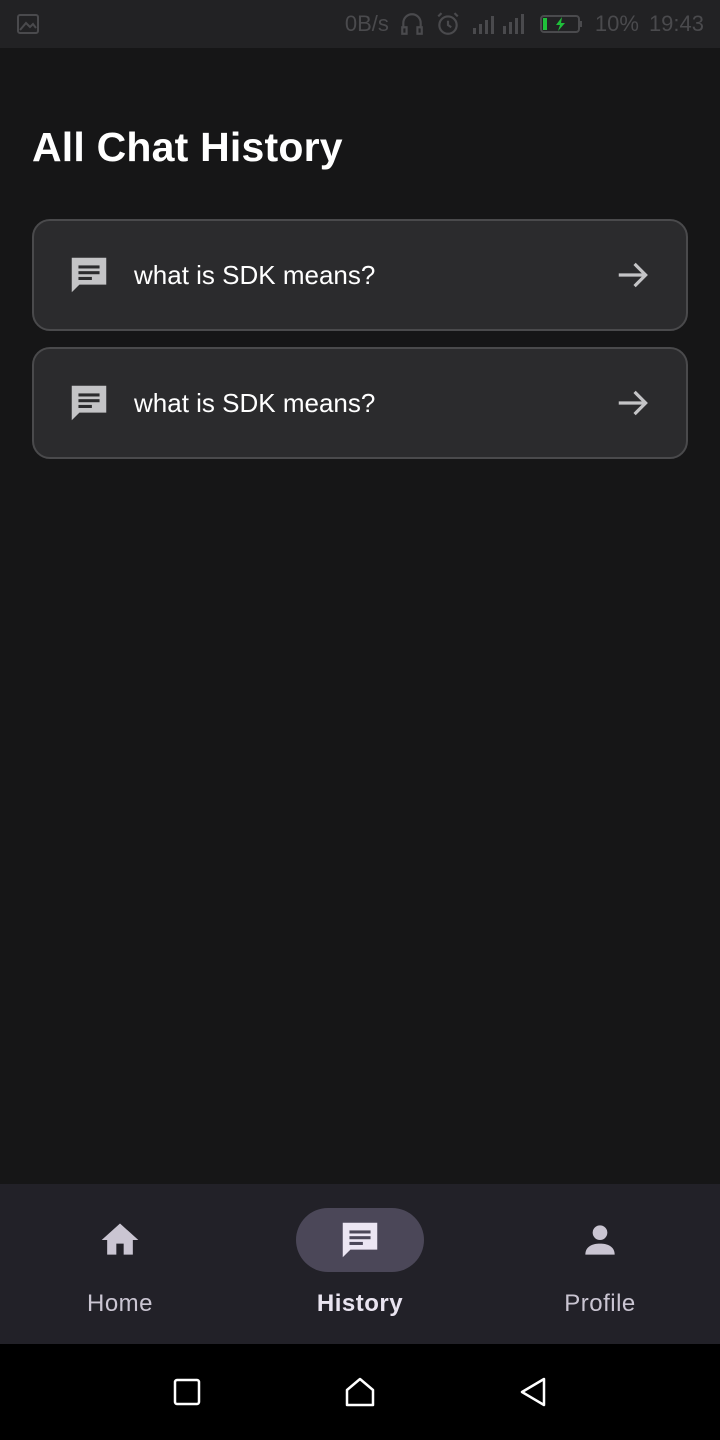 This screenshot has height=1440, width=720. I want to click on page-title: All Chat History, so click(187, 147).